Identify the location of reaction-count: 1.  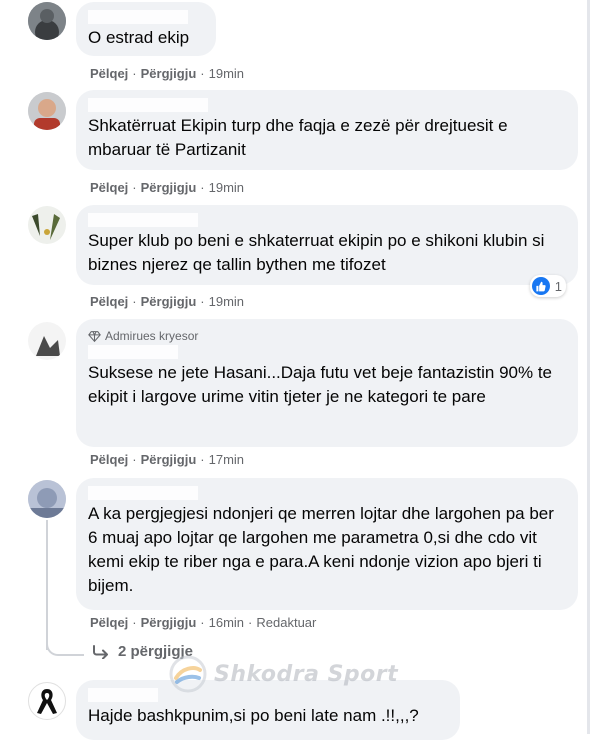
(558, 286).